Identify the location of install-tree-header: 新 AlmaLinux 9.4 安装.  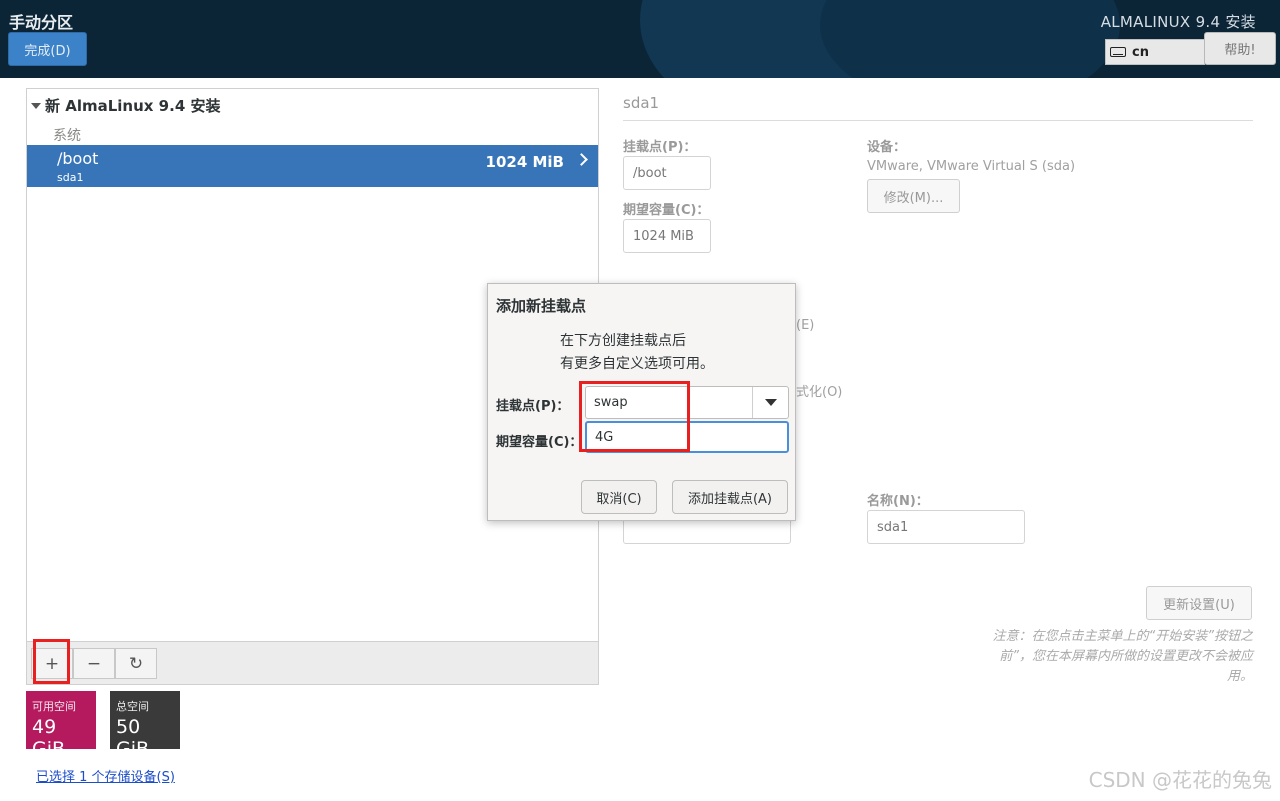
(125, 105).